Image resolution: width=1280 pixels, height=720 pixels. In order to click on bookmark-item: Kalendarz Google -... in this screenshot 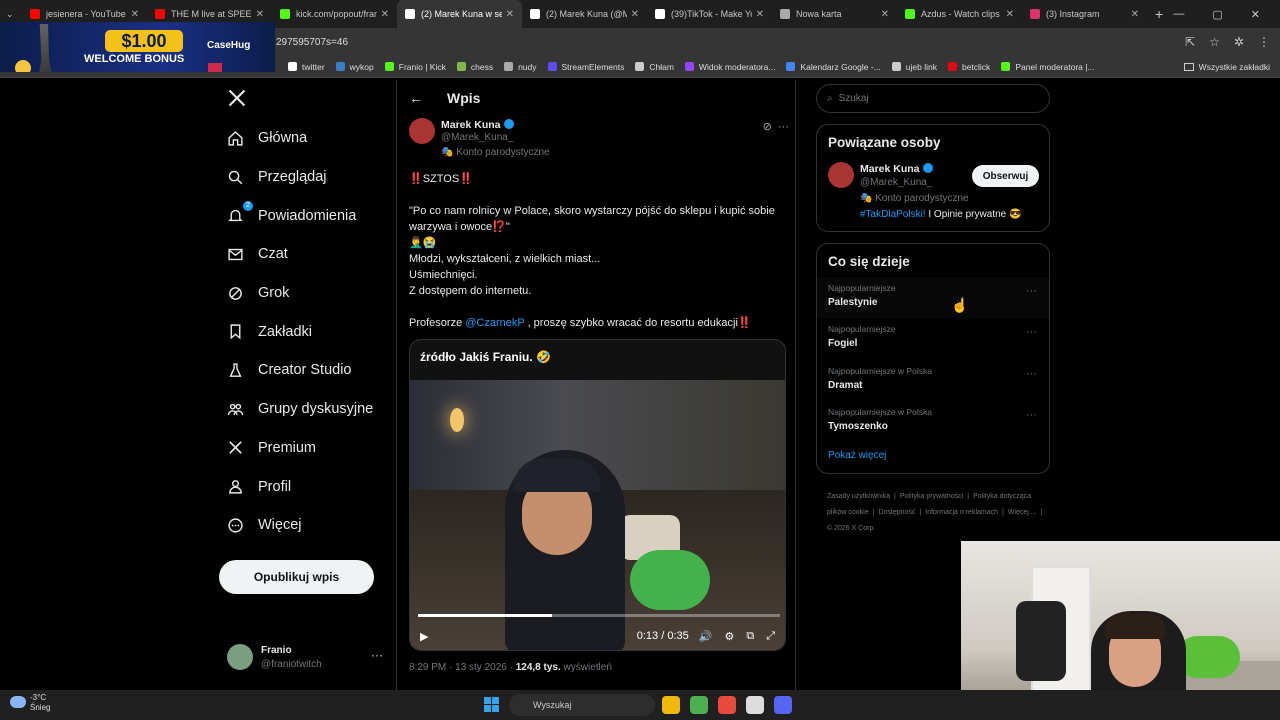, I will do `click(833, 67)`.